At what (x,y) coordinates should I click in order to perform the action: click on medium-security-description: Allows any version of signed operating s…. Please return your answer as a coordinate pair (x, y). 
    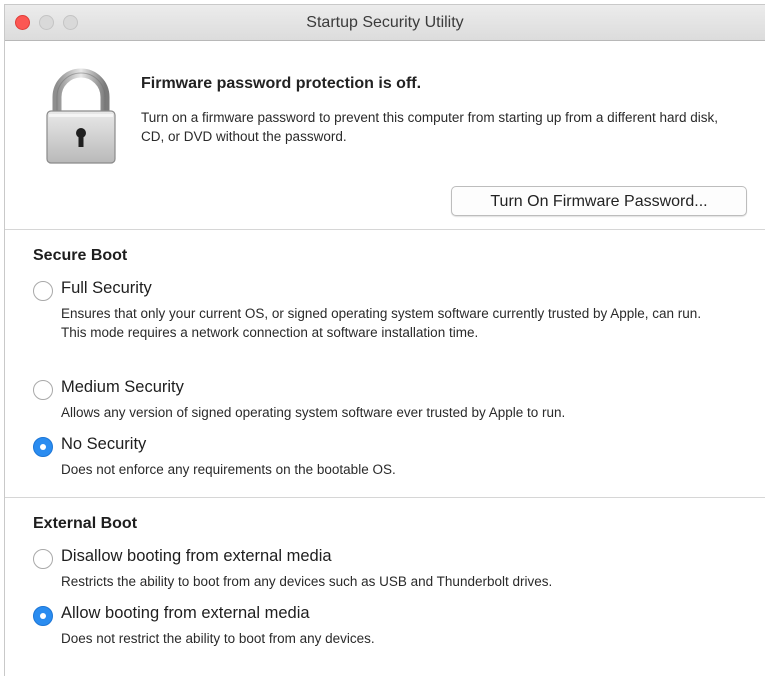
    Looking at the image, I should click on (313, 412).